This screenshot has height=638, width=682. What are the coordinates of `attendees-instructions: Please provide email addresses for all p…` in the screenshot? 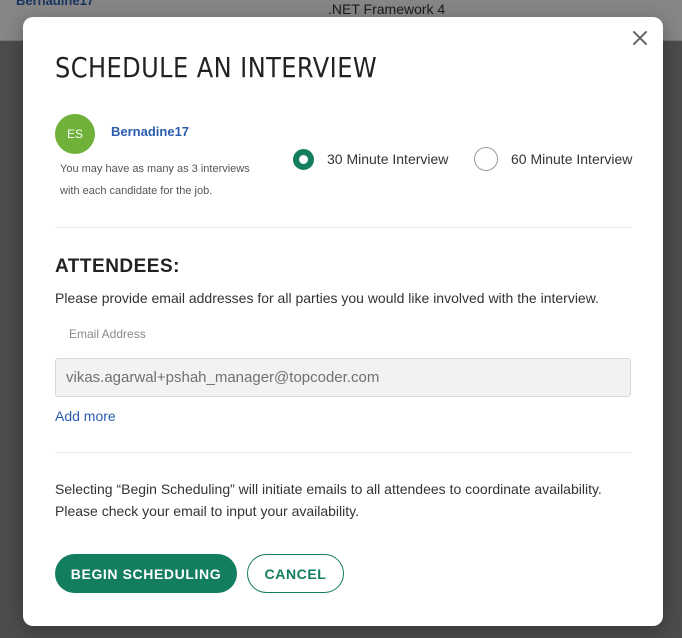 It's located at (327, 298).